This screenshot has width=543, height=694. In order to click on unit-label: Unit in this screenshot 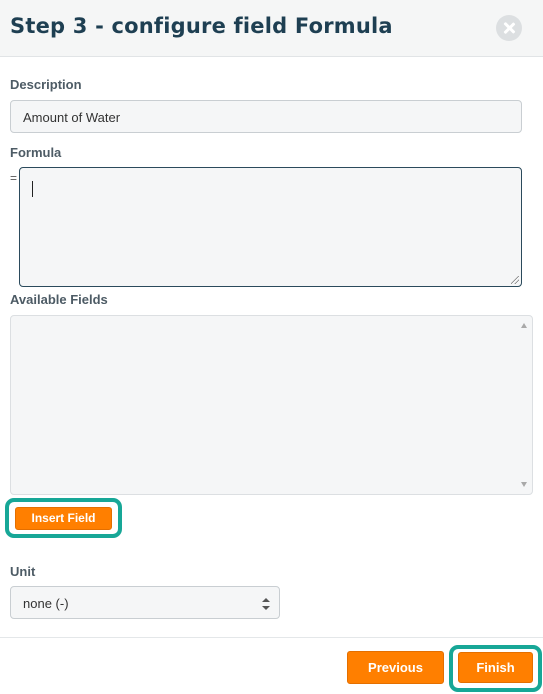, I will do `click(23, 571)`.